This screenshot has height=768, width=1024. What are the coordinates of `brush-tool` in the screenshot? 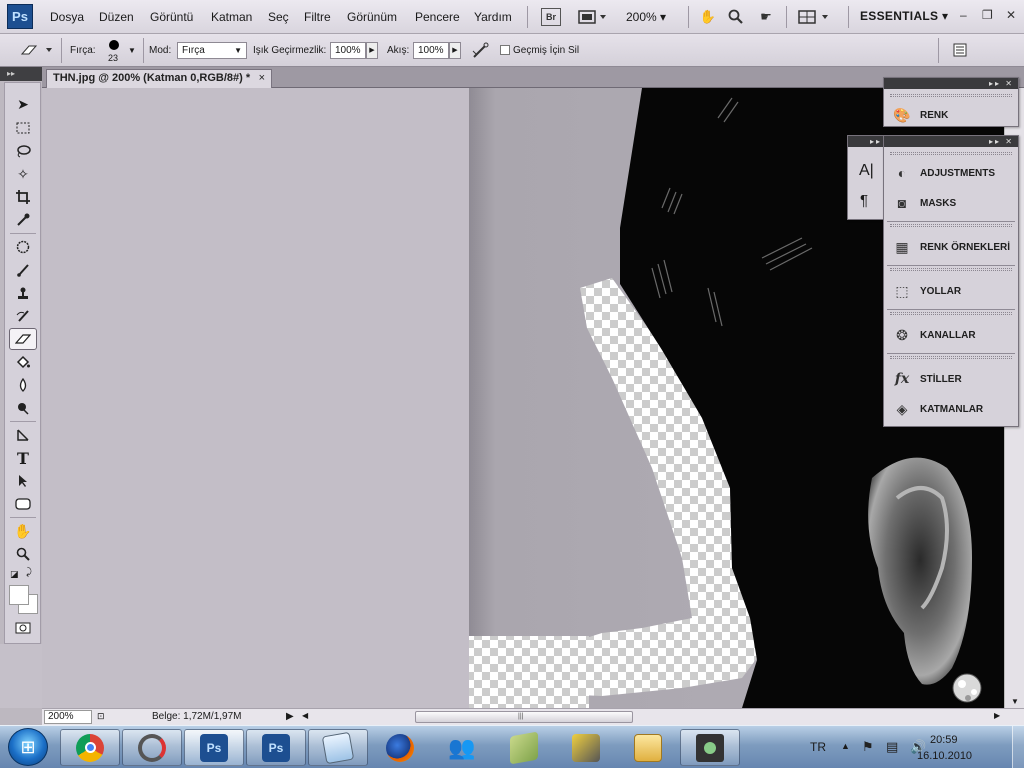 It's located at (23, 270).